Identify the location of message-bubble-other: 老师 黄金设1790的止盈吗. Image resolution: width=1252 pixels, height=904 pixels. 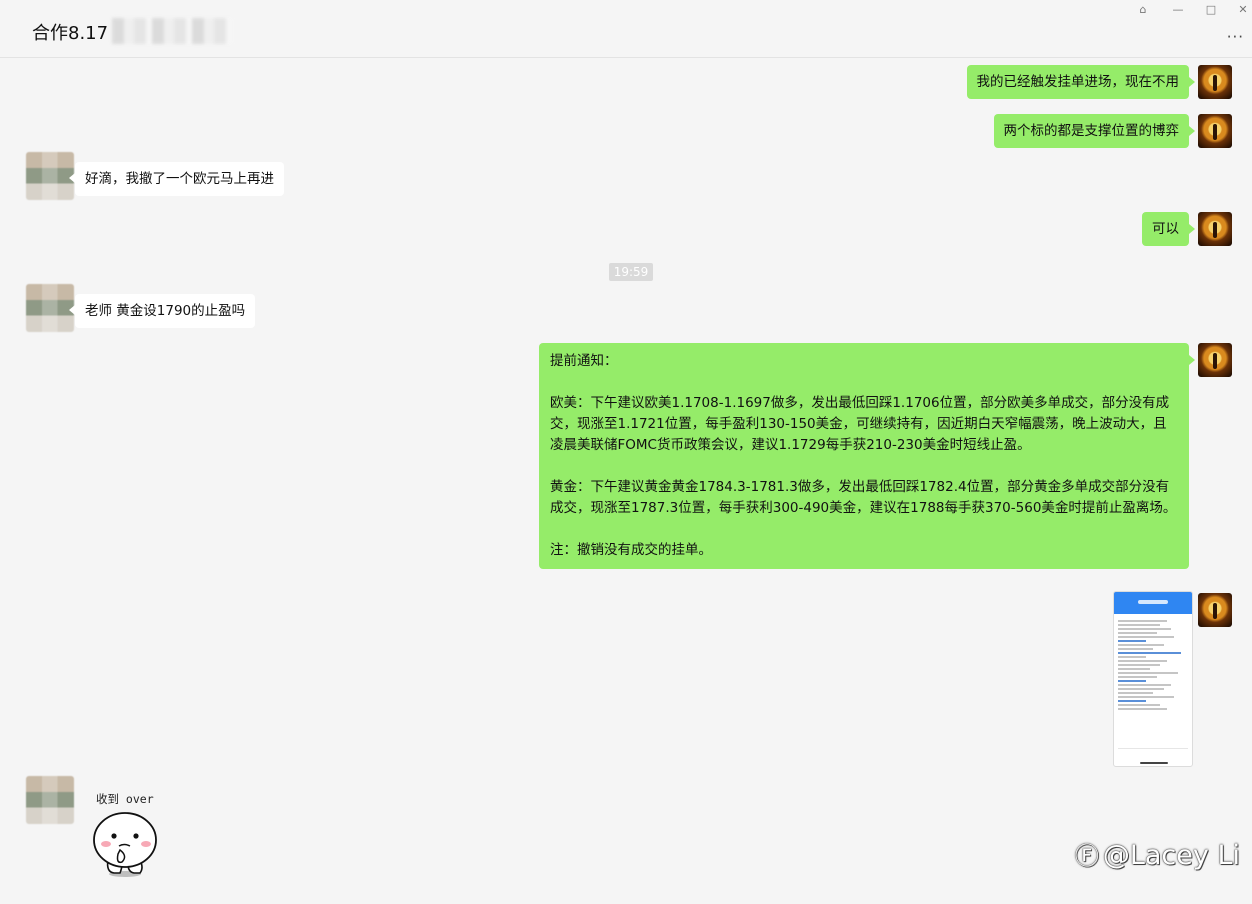
(162, 311).